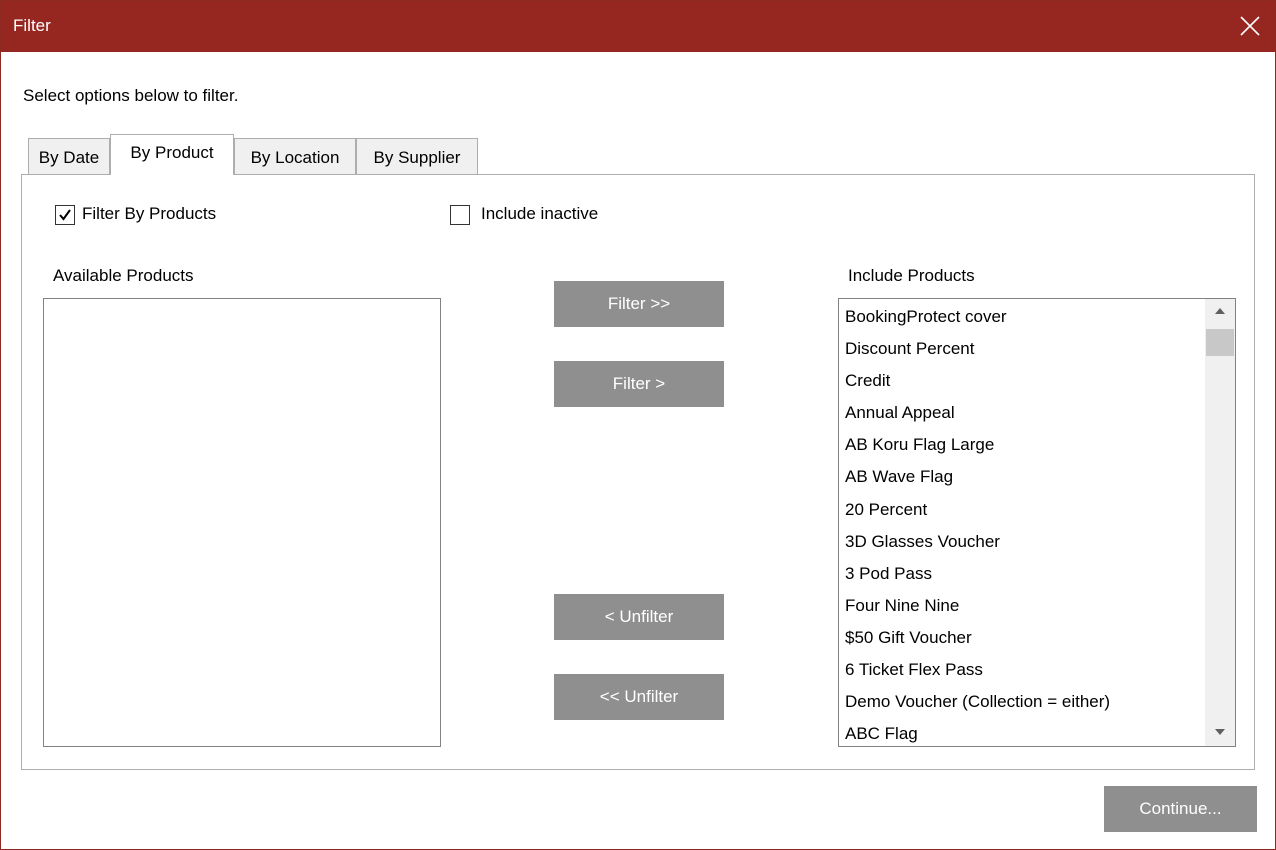 This screenshot has height=850, width=1276. I want to click on close-button, so click(1250, 26).